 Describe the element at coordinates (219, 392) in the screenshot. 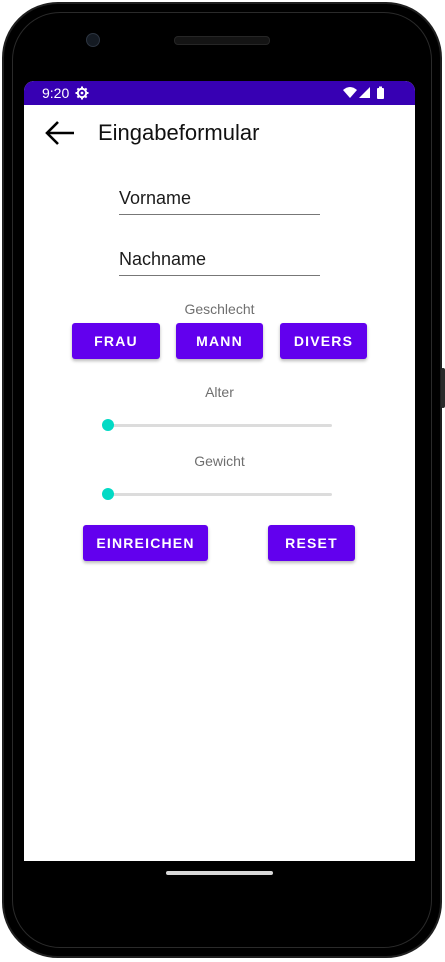

I see `age-label: Alter` at that location.